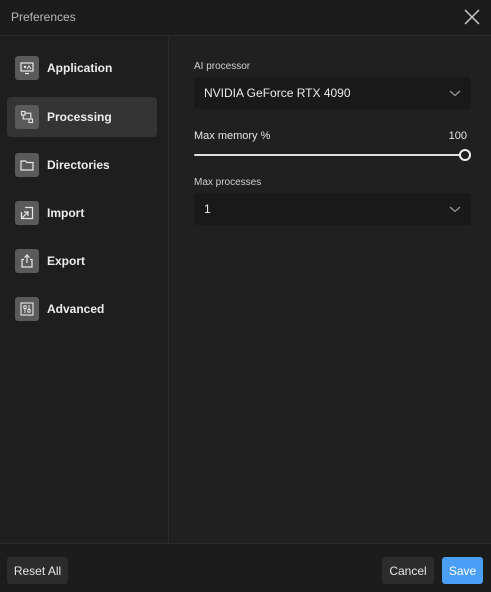  I want to click on max-memory-slider, so click(332, 155).